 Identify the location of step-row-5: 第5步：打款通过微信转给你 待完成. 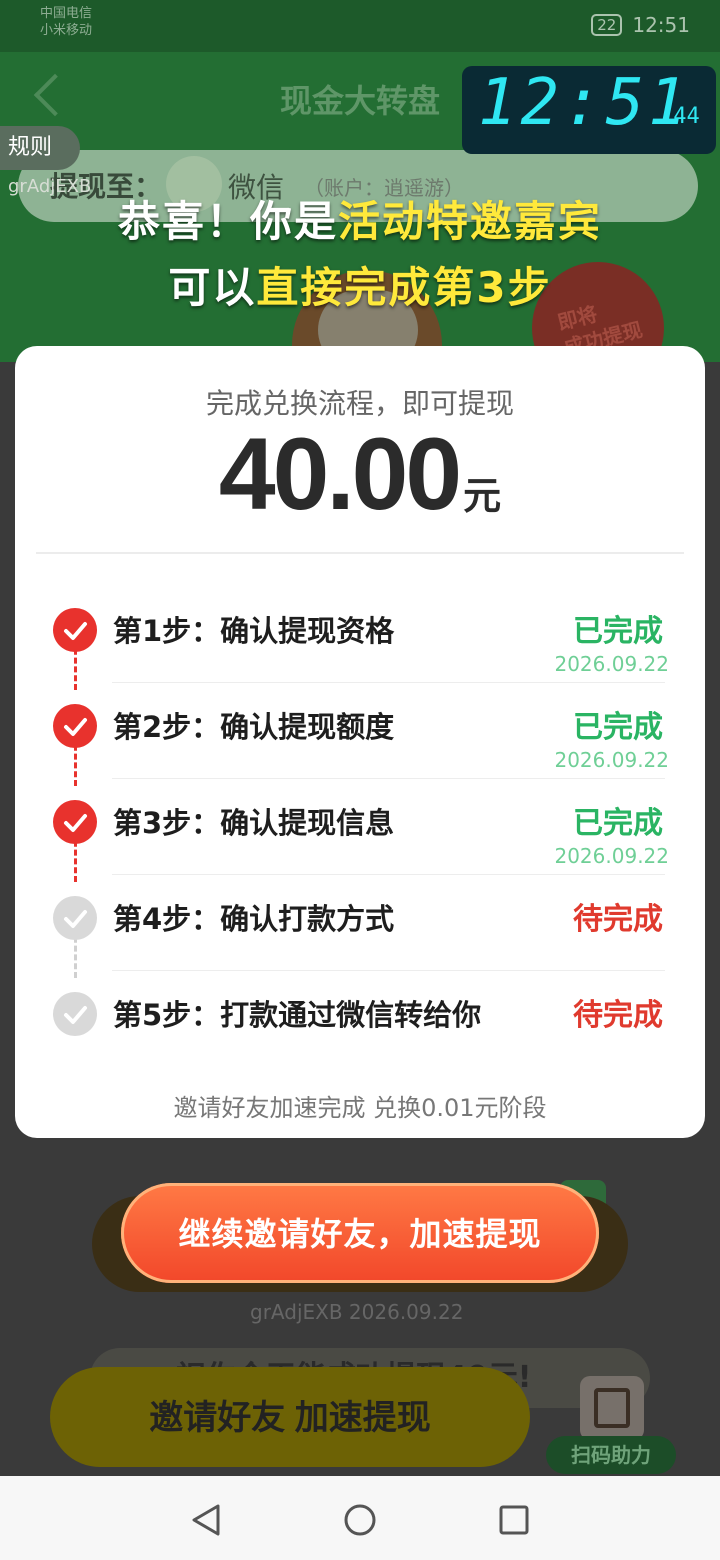
(360, 1024).